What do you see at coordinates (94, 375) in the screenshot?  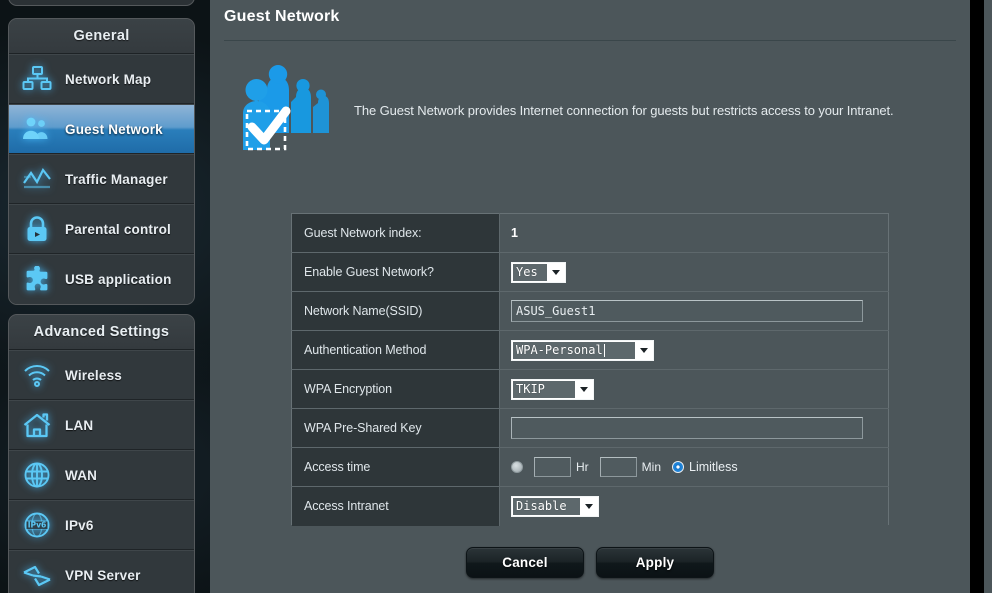 I see `sidebar-item-label: Wireless` at bounding box center [94, 375].